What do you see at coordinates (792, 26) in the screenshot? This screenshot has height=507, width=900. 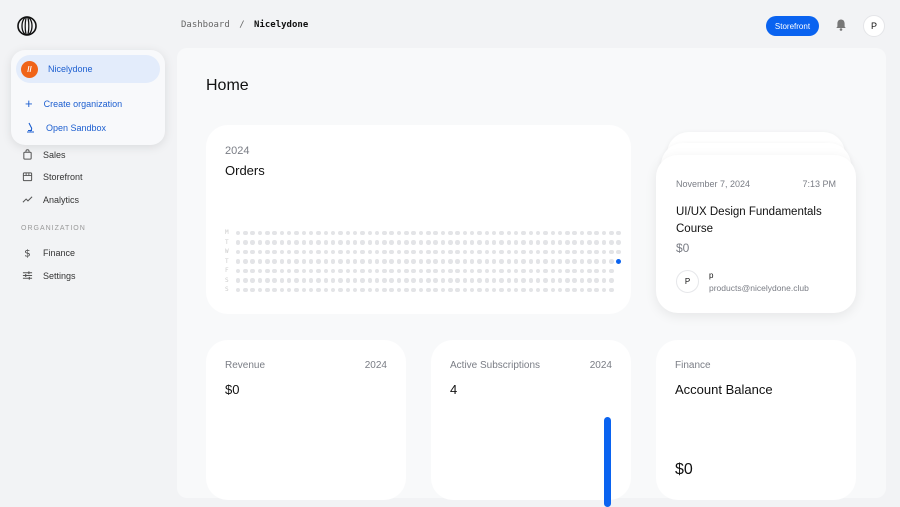 I see `storefront-button: Storefront` at bounding box center [792, 26].